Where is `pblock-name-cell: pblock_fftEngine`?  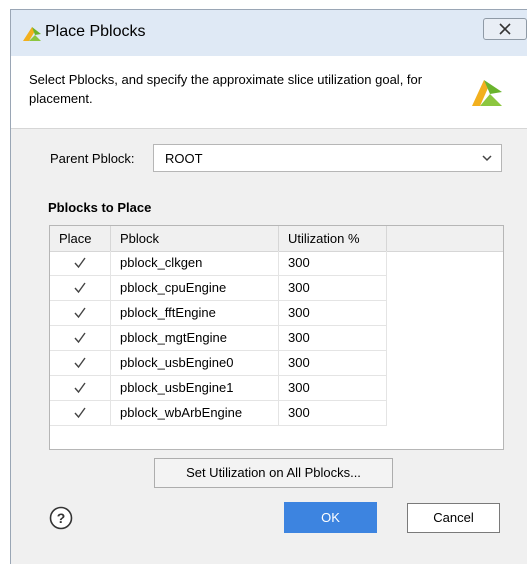 pblock-name-cell: pblock_fftEngine is located at coordinates (195, 313).